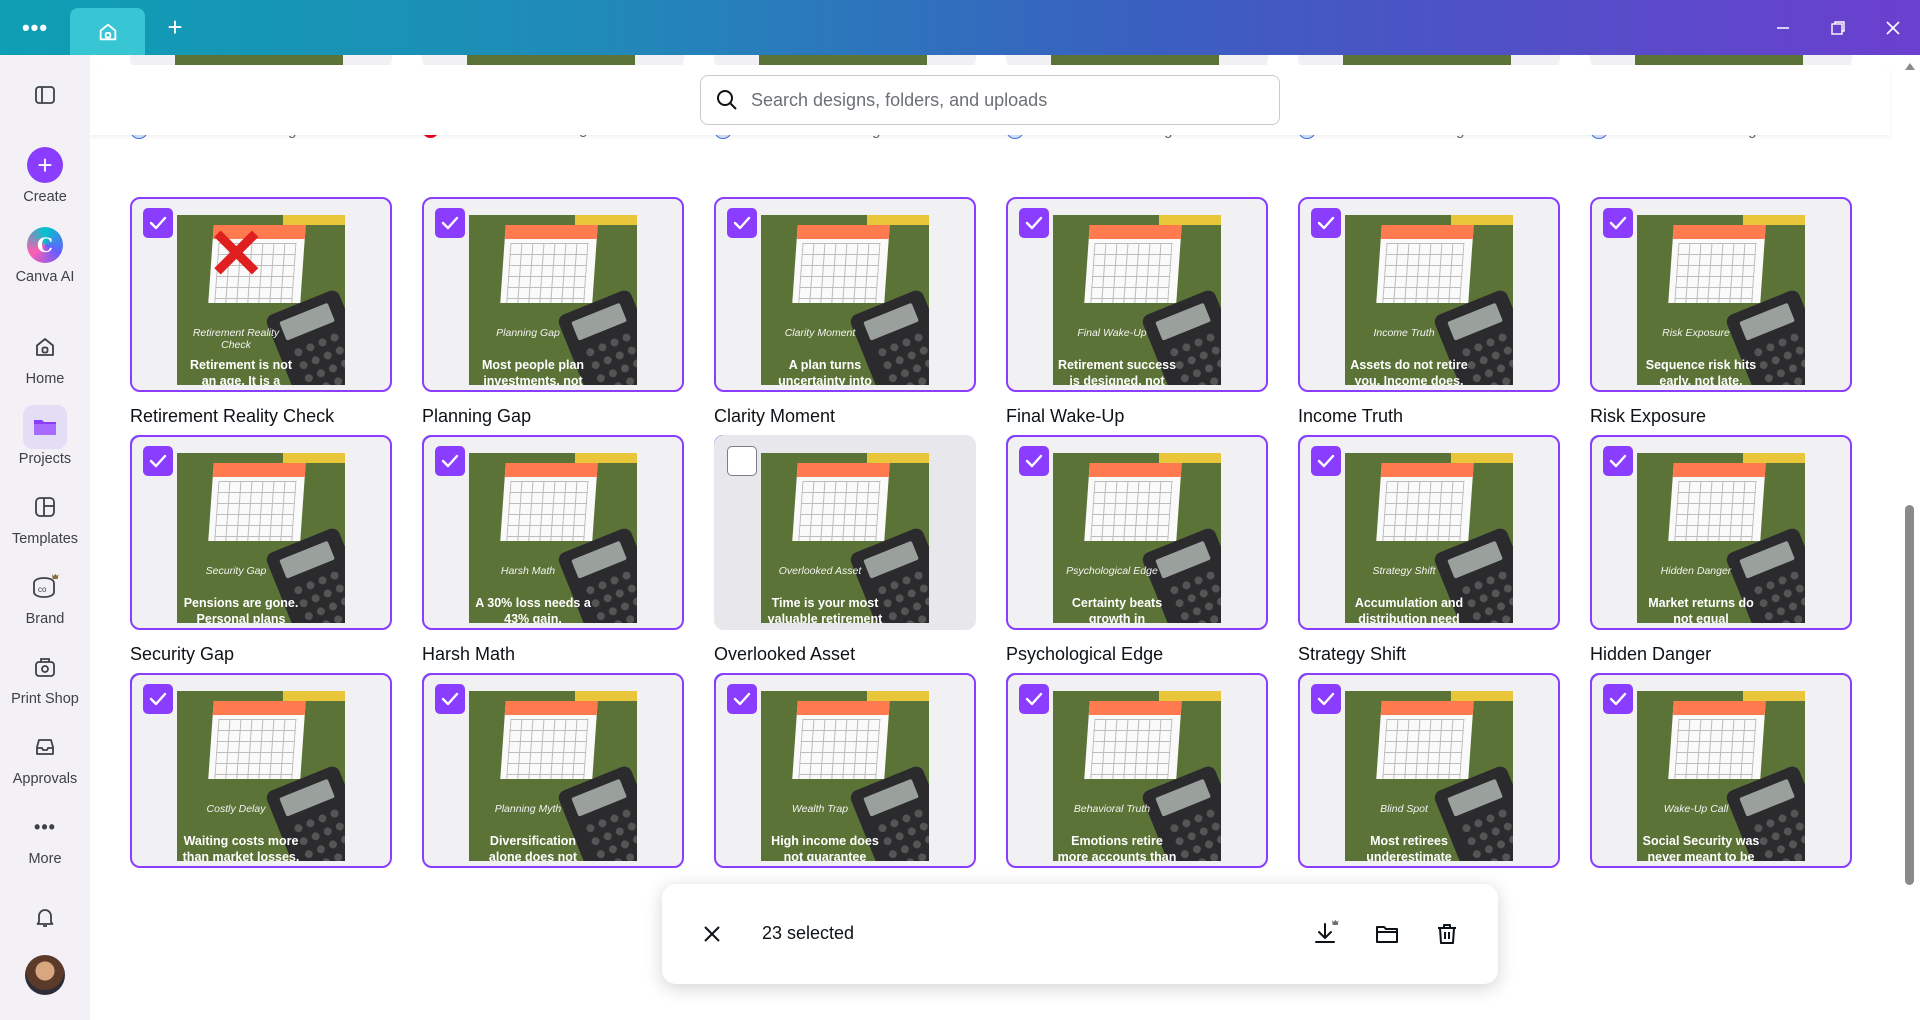  What do you see at coordinates (1648, 416) in the screenshot?
I see `design-title: Risk Exposure` at bounding box center [1648, 416].